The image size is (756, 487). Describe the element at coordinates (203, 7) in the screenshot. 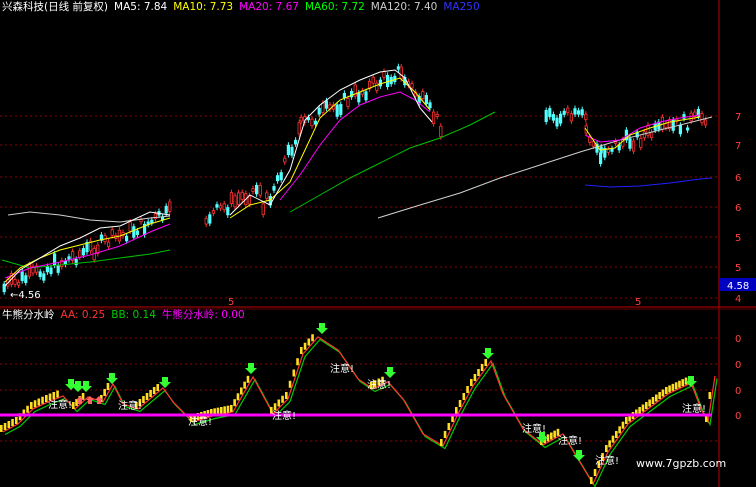

I see `ma-legend-item: MA10: 7.73` at that location.